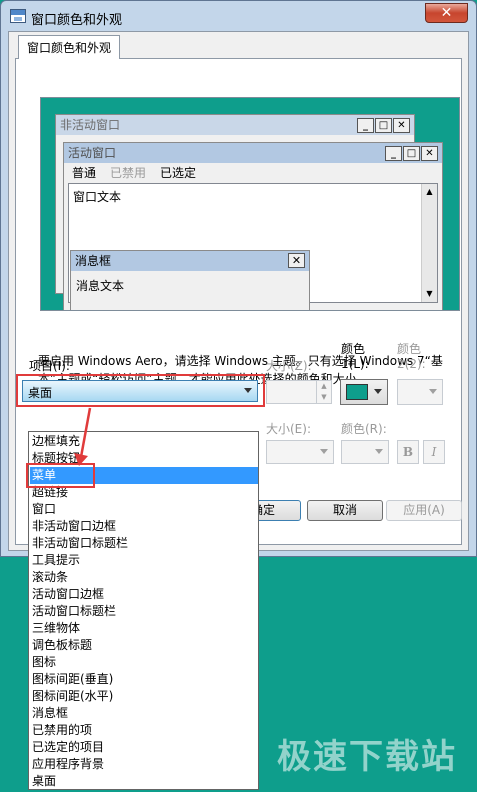 This screenshot has width=477, height=792. I want to click on dropdown-option: 应用程序背景, so click(145, 764).